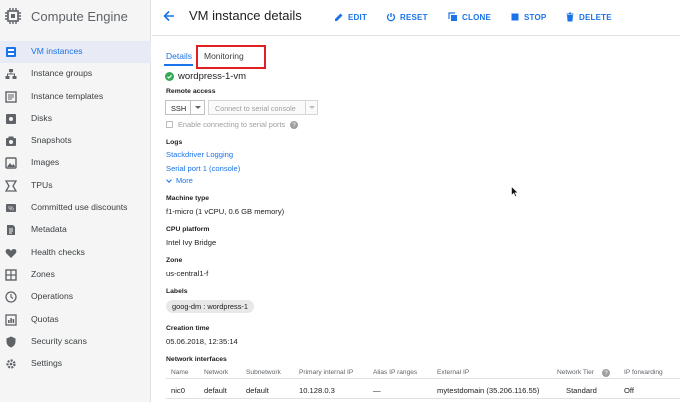  Describe the element at coordinates (514, 191) in the screenshot. I see `mouse-cursor-icon` at that location.